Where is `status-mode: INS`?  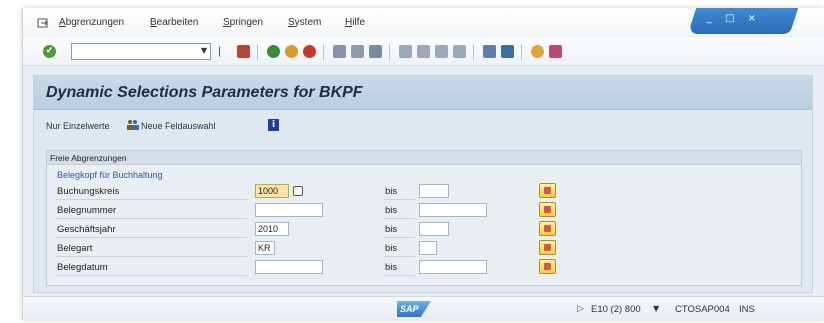
status-mode: INS is located at coordinates (747, 309).